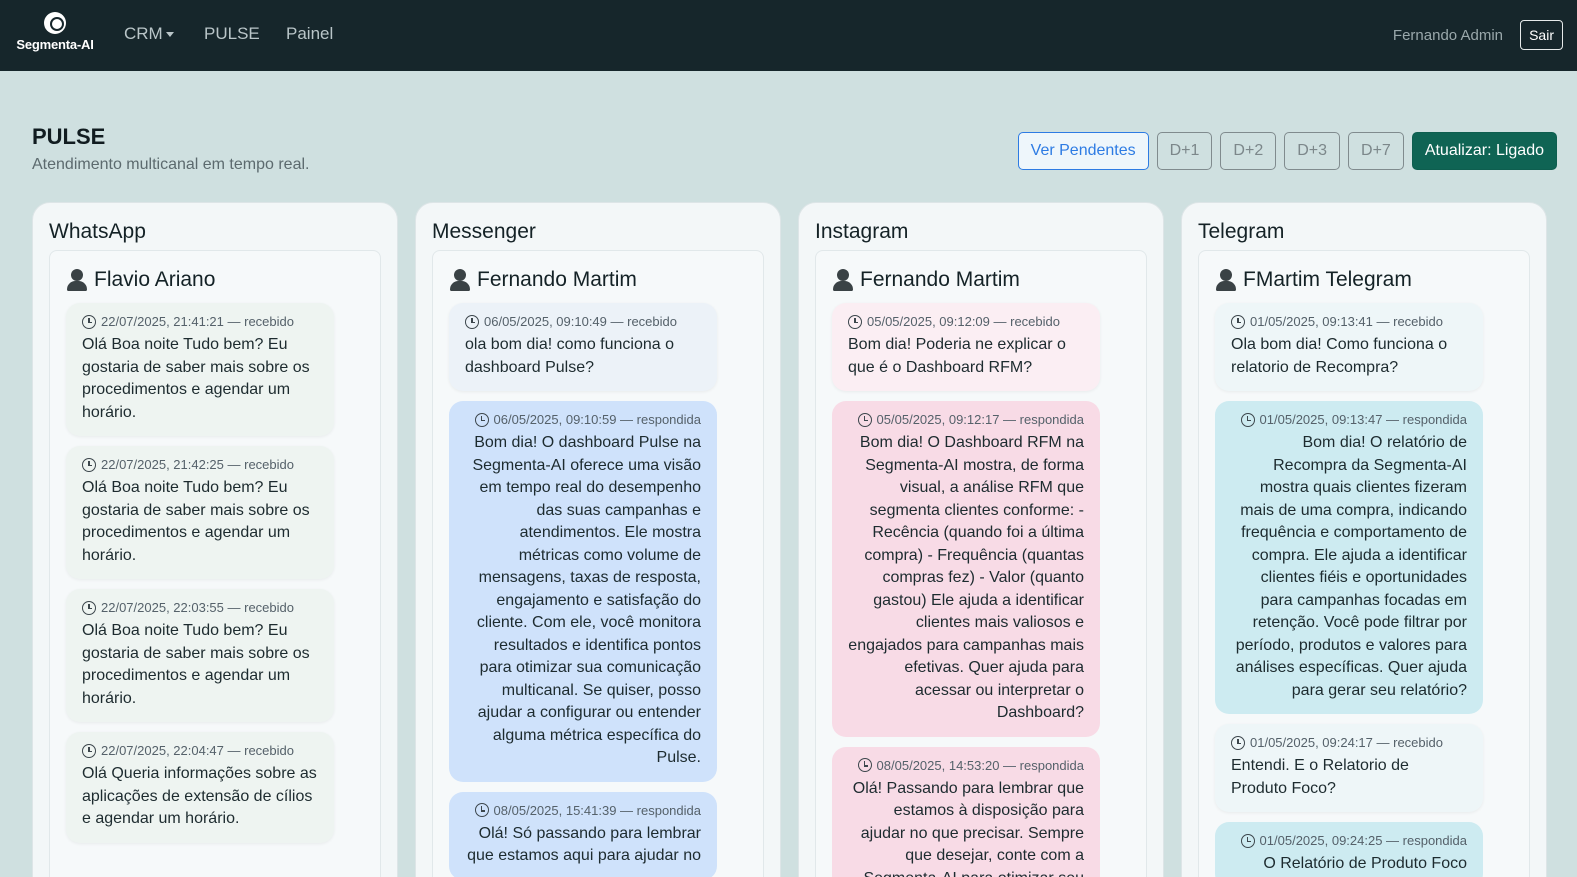 The height and width of the screenshot is (877, 1577). I want to click on nav-crm-dropdown: CRM, so click(149, 34).